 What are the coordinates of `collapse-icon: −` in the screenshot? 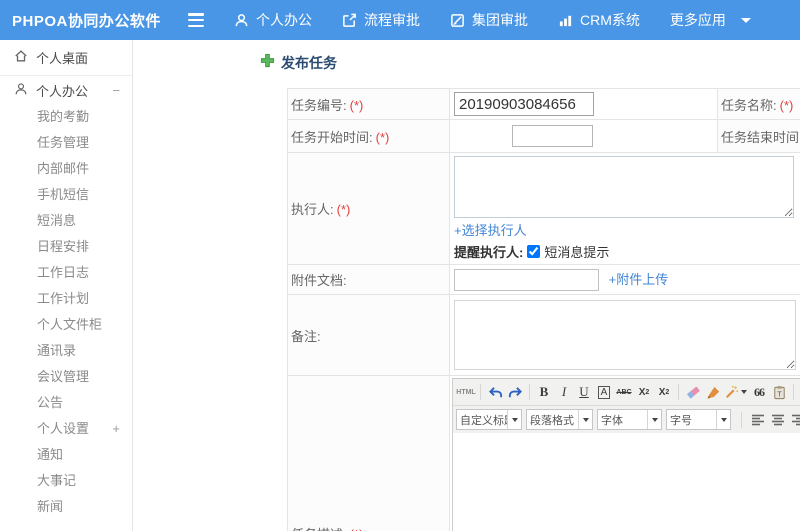 It's located at (116, 90).